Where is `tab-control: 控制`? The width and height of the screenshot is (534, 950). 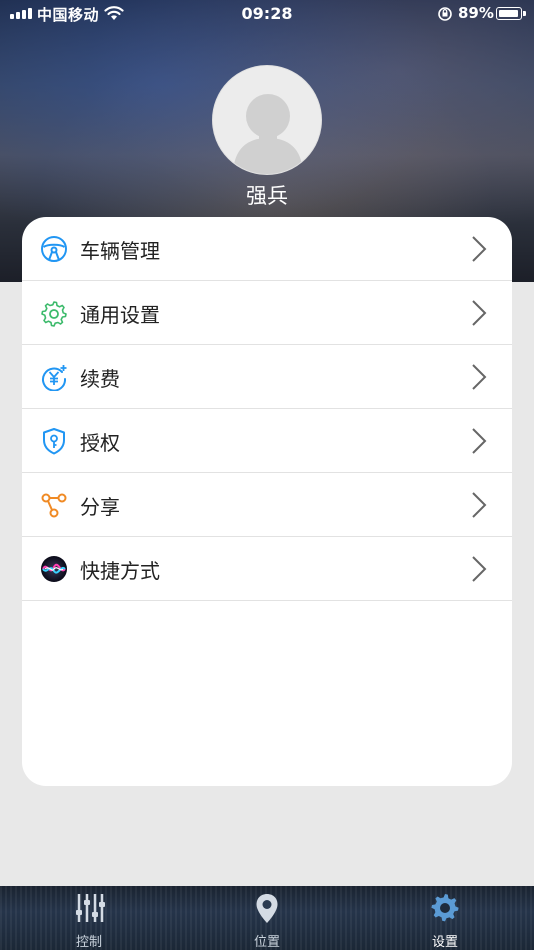 tab-control: 控制 is located at coordinates (89, 918).